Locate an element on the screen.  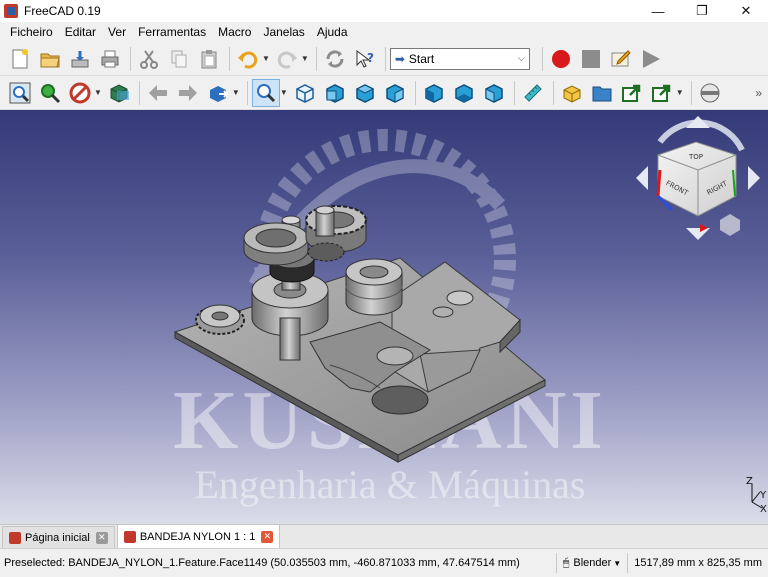
new-file-icon is located at coordinates (20, 59).